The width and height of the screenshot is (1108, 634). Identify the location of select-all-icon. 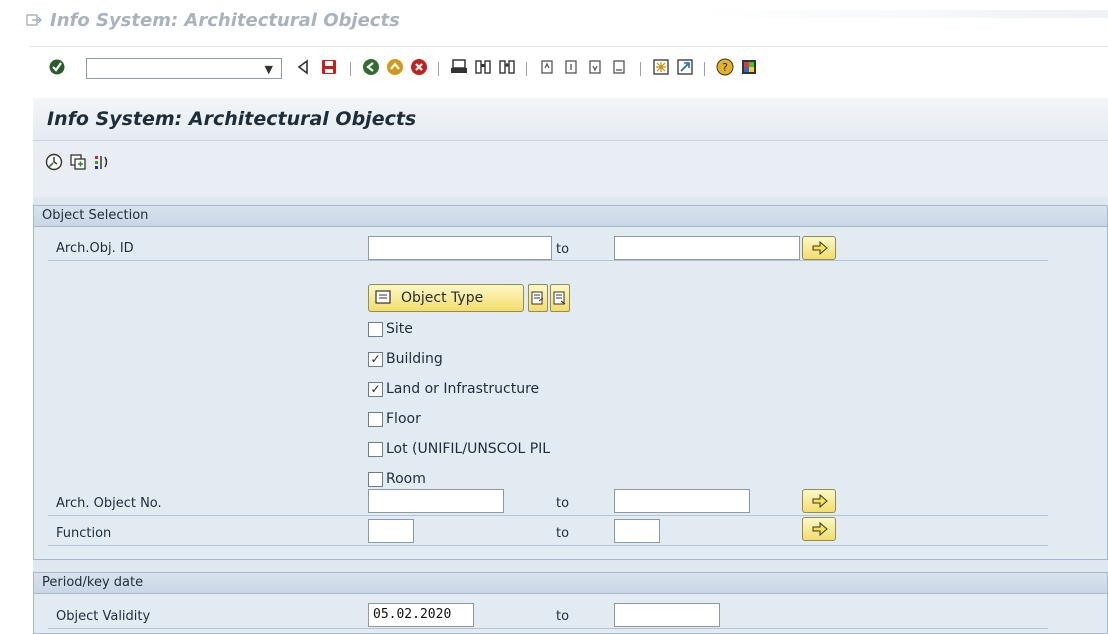
(537, 298).